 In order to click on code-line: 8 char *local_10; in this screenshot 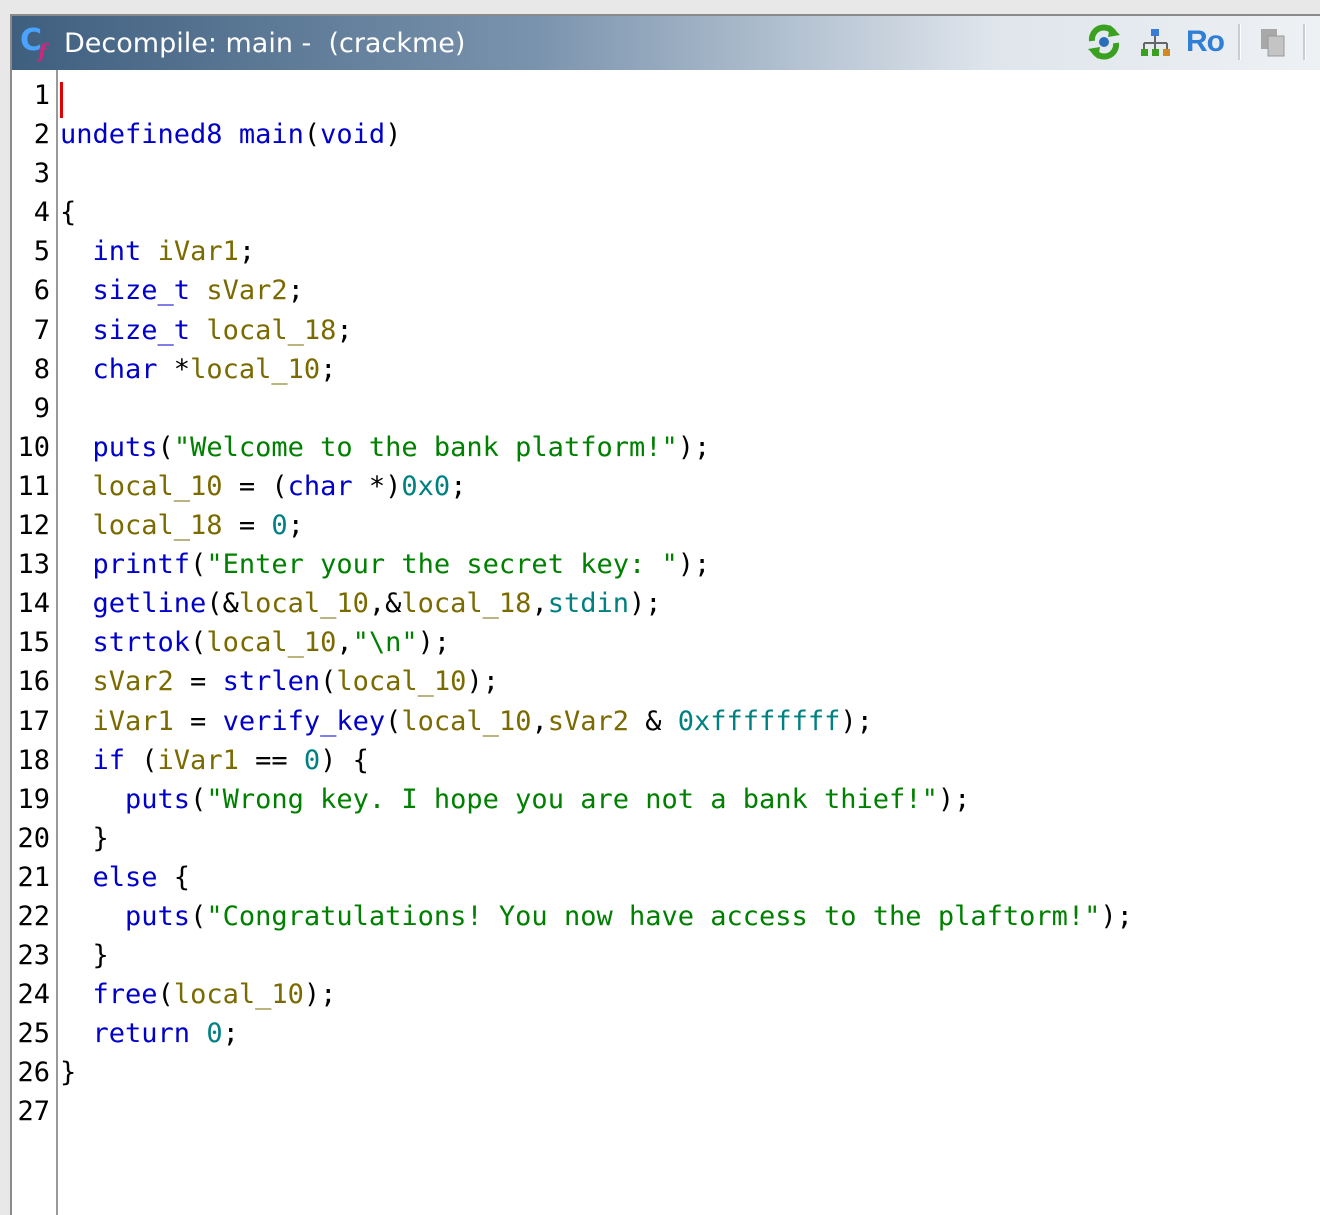, I will do `click(666, 373)`.